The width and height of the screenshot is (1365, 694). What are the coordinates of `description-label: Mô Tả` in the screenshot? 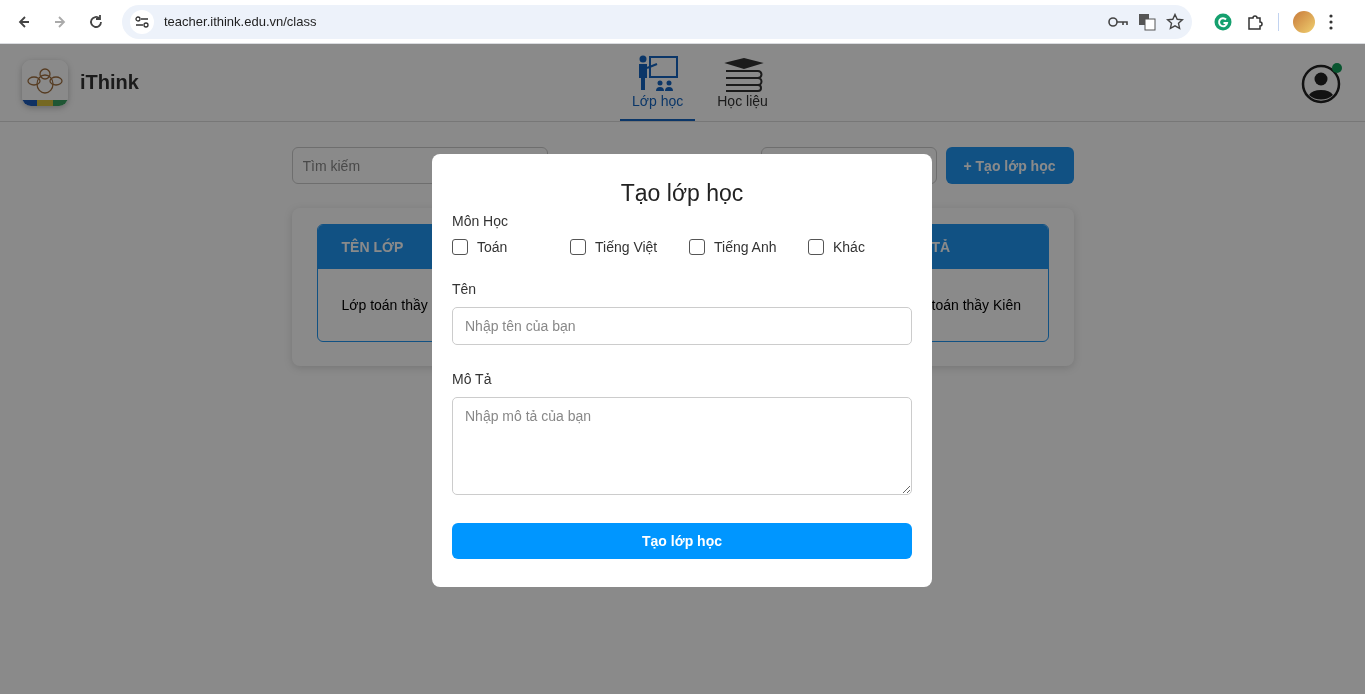 It's located at (472, 379).